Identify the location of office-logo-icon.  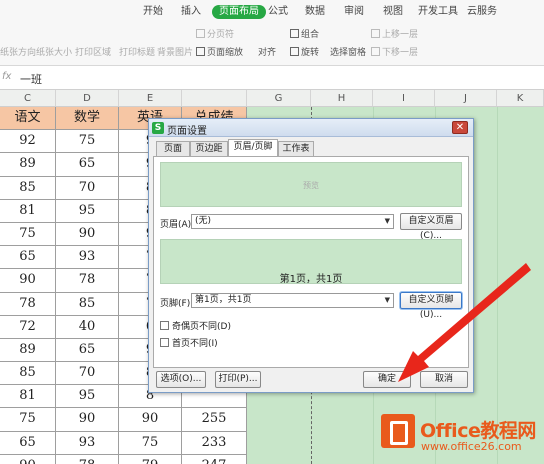
(398, 431).